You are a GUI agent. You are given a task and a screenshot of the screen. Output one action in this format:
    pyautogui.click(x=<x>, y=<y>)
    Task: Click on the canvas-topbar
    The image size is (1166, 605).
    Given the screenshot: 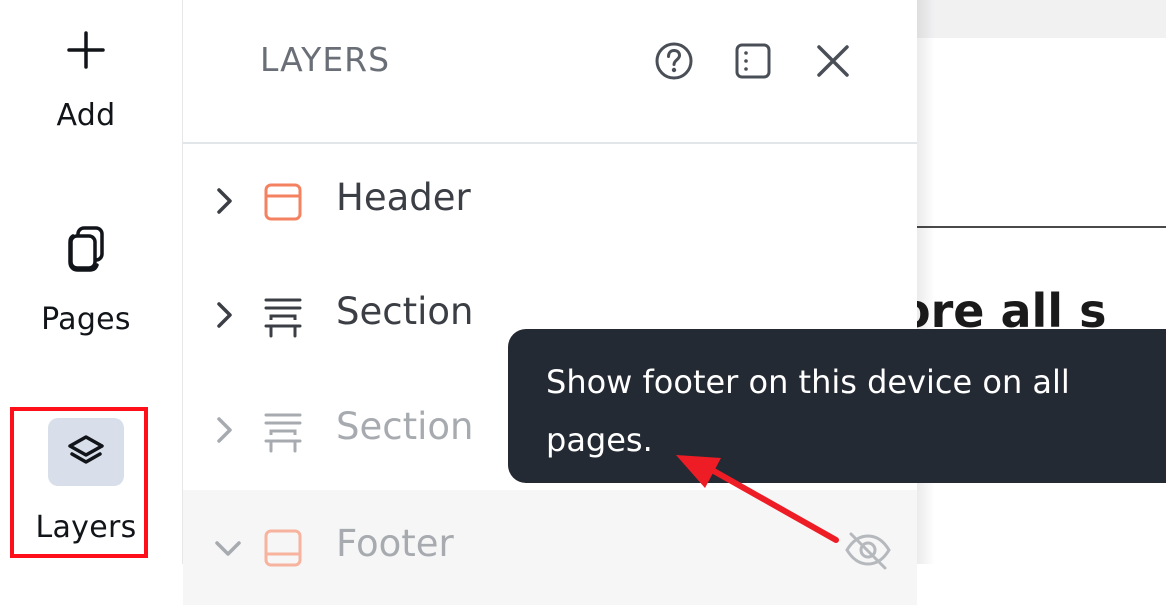 What is the action you would take?
    pyautogui.click(x=1041, y=19)
    